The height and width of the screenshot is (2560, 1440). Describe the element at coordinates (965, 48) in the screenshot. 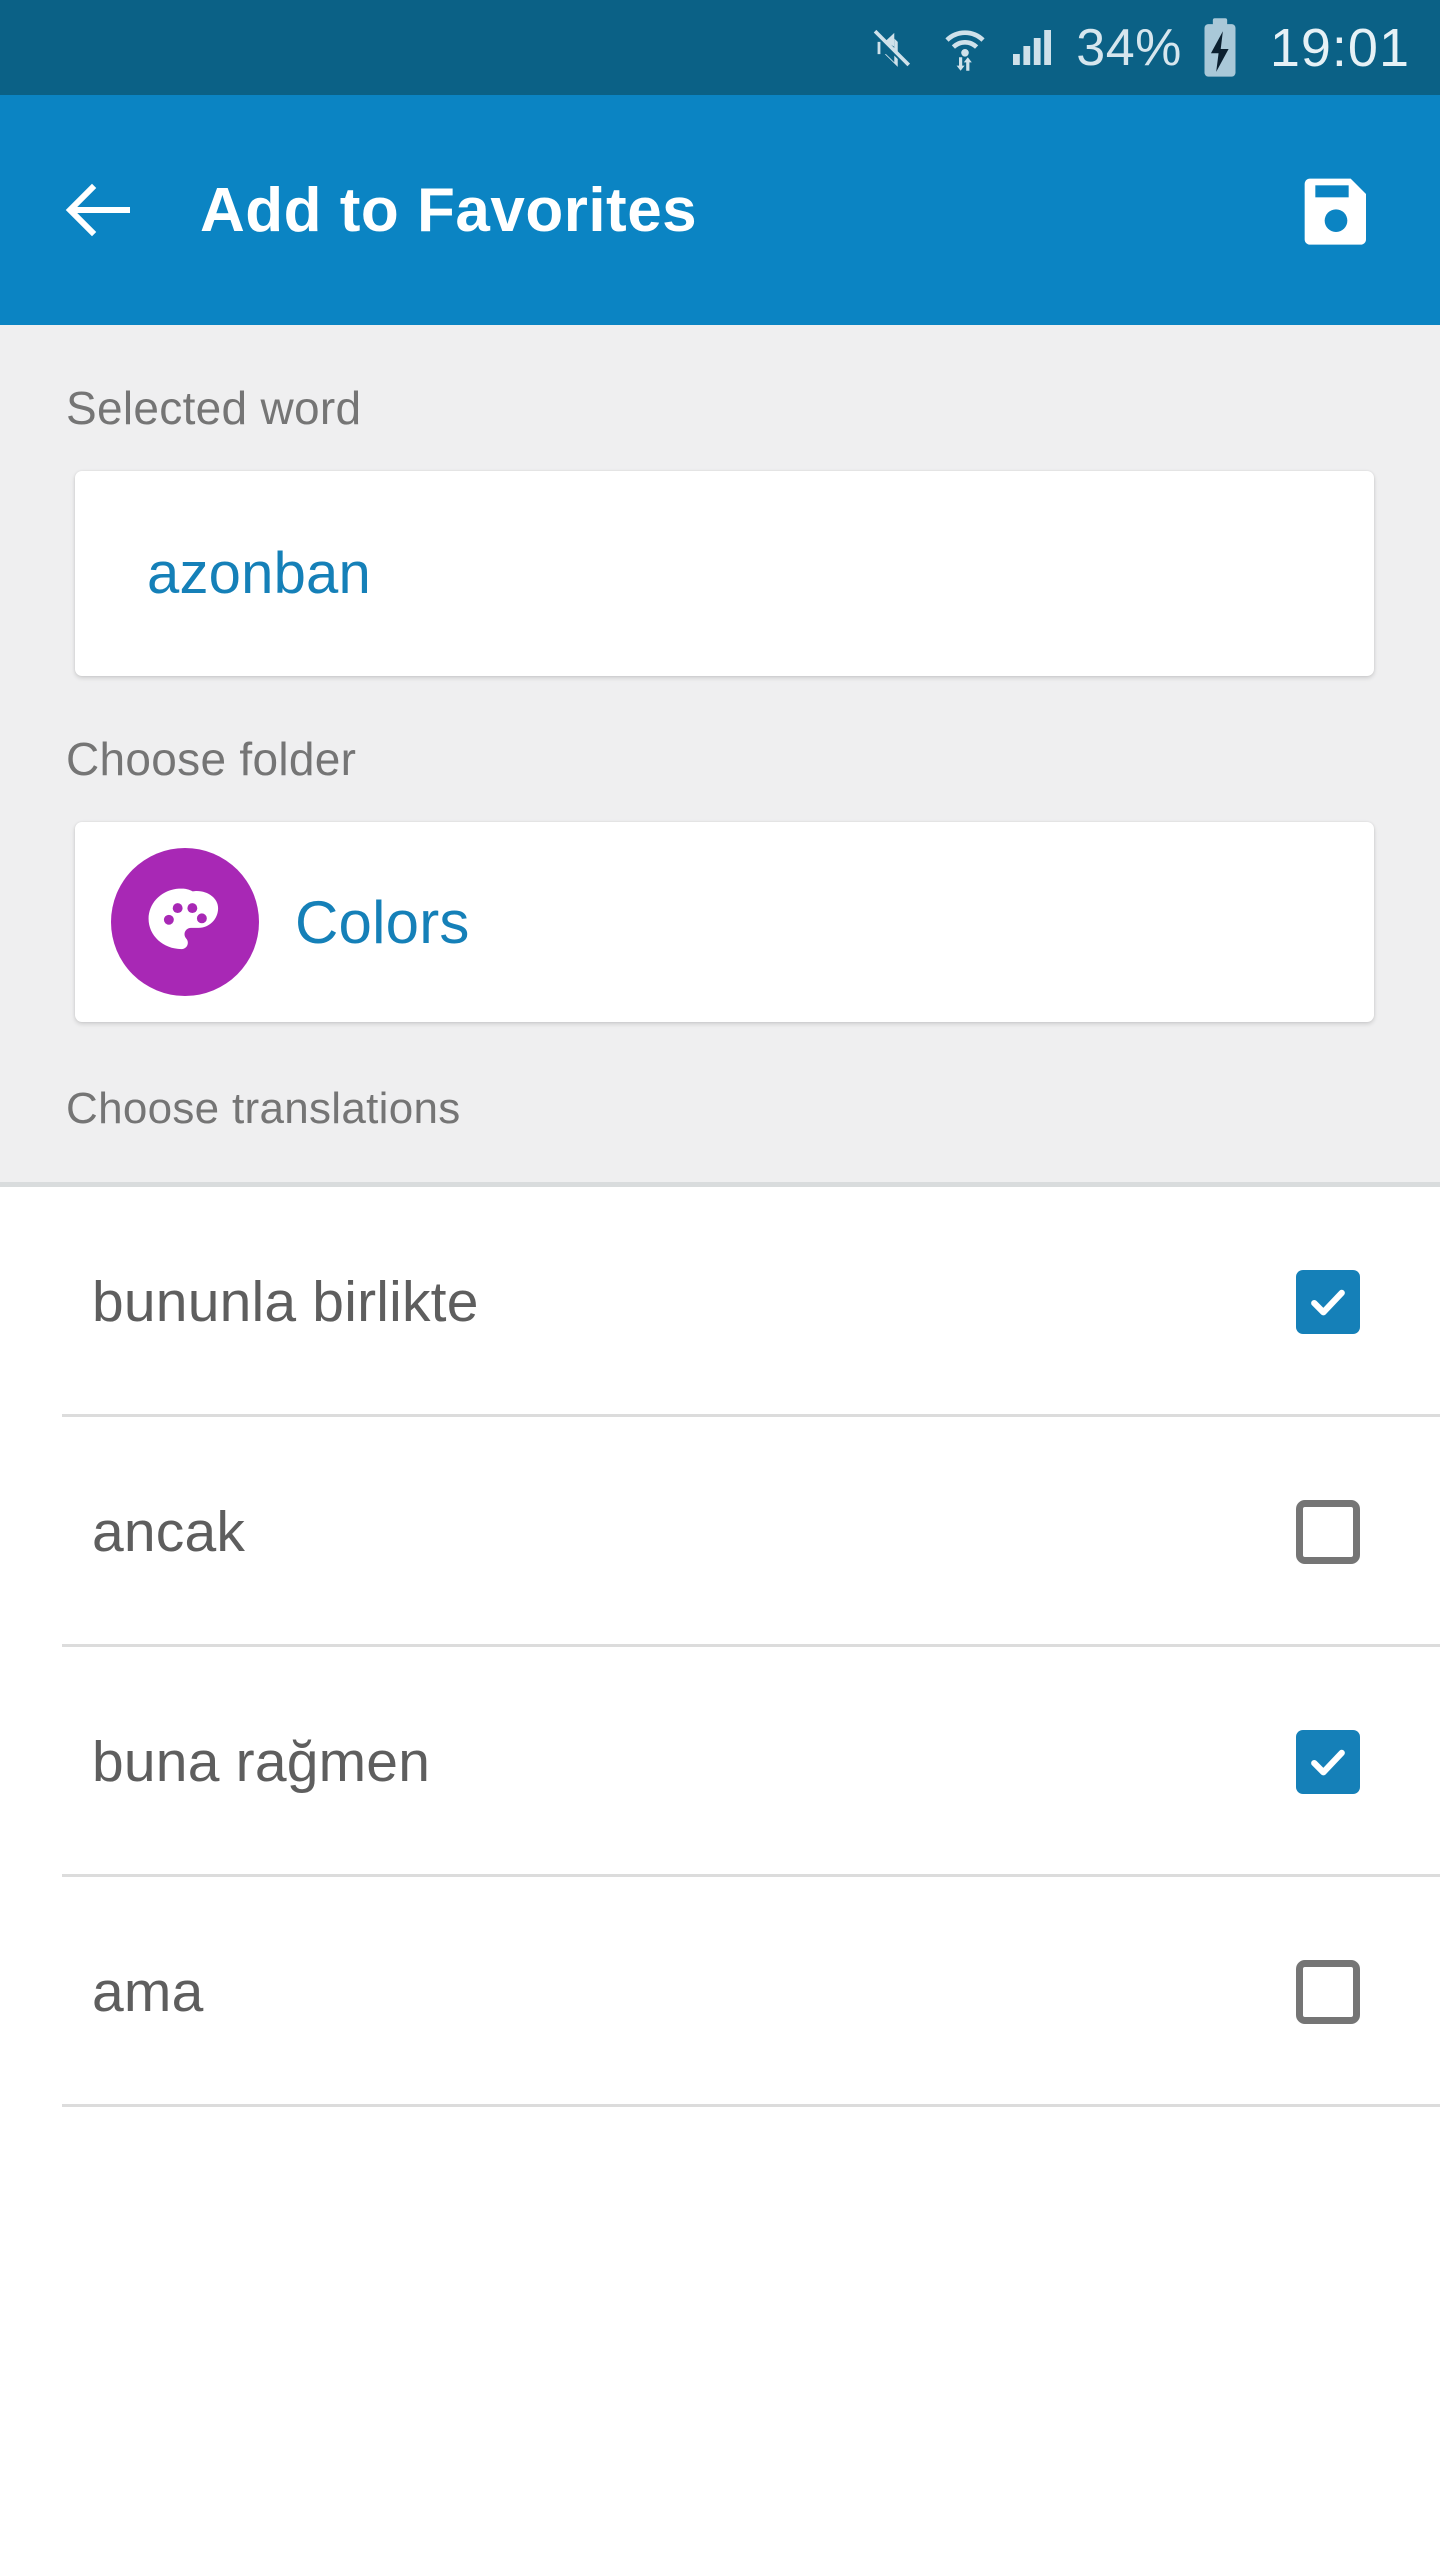

I see `wifi-transfer-icon` at that location.